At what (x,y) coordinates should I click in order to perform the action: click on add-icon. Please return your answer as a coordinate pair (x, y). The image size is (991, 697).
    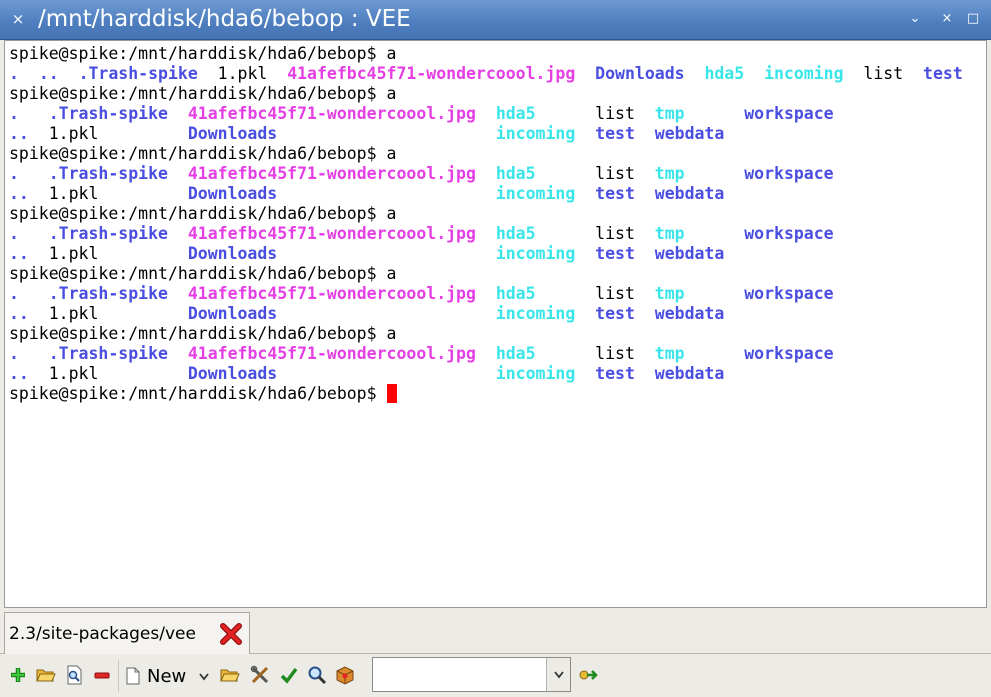
    Looking at the image, I should click on (18, 675).